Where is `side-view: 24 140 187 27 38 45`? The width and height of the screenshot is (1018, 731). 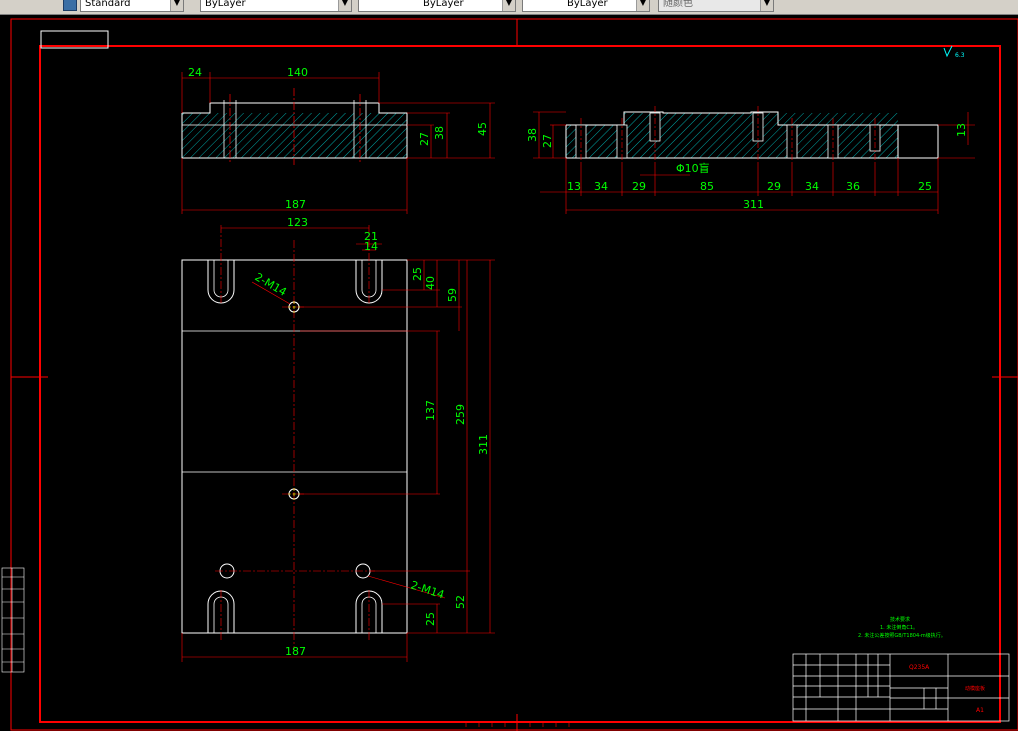 side-view: 24 140 187 27 38 45 is located at coordinates (338, 140).